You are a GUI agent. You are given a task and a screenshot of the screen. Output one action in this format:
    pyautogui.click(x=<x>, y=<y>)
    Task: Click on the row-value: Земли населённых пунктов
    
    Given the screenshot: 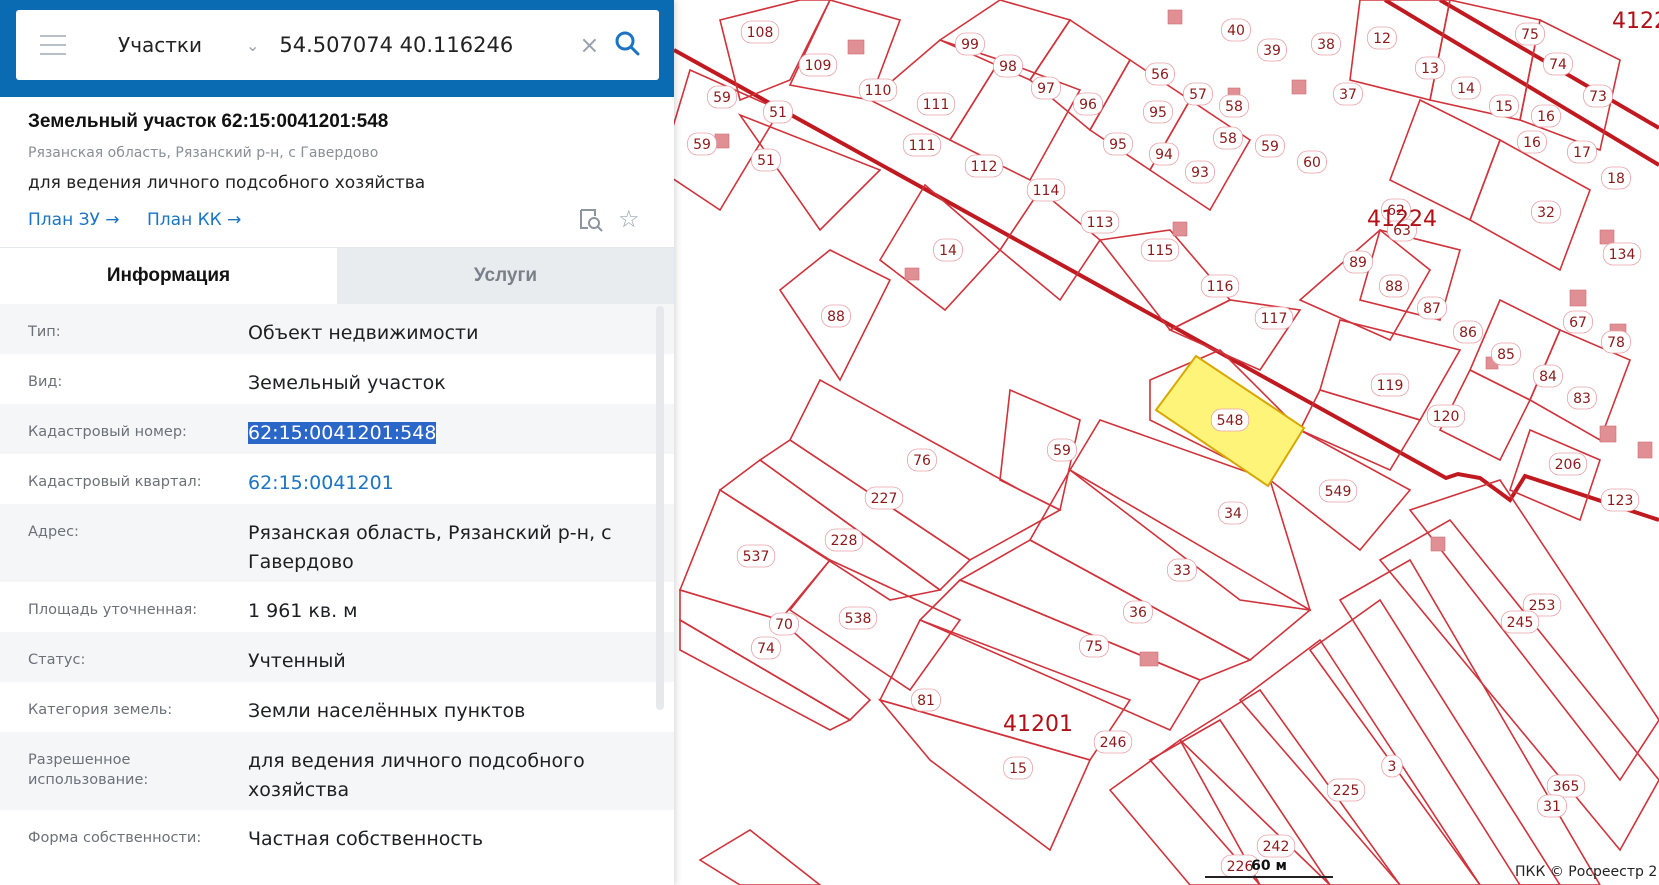 What is the action you would take?
    pyautogui.click(x=387, y=711)
    